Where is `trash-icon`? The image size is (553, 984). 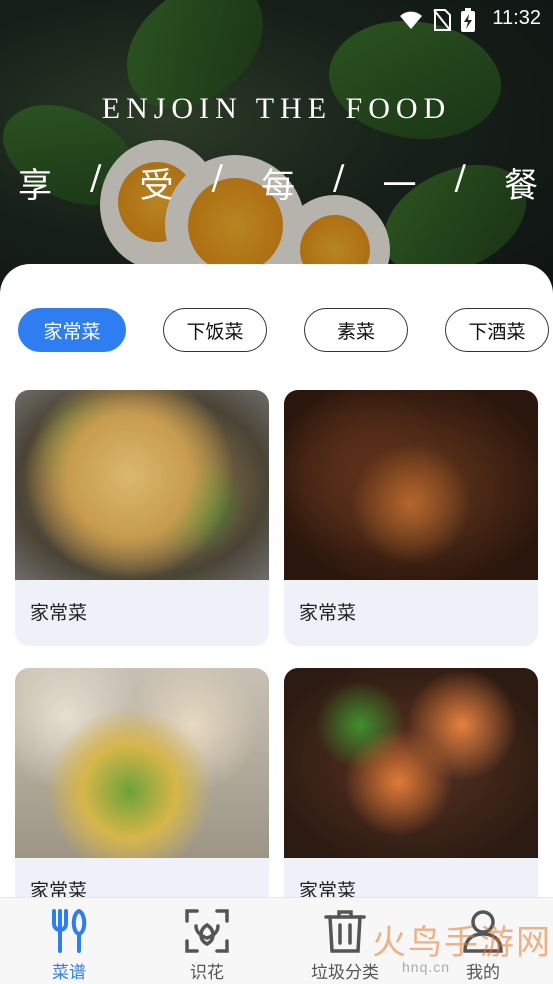 trash-icon is located at coordinates (345, 931).